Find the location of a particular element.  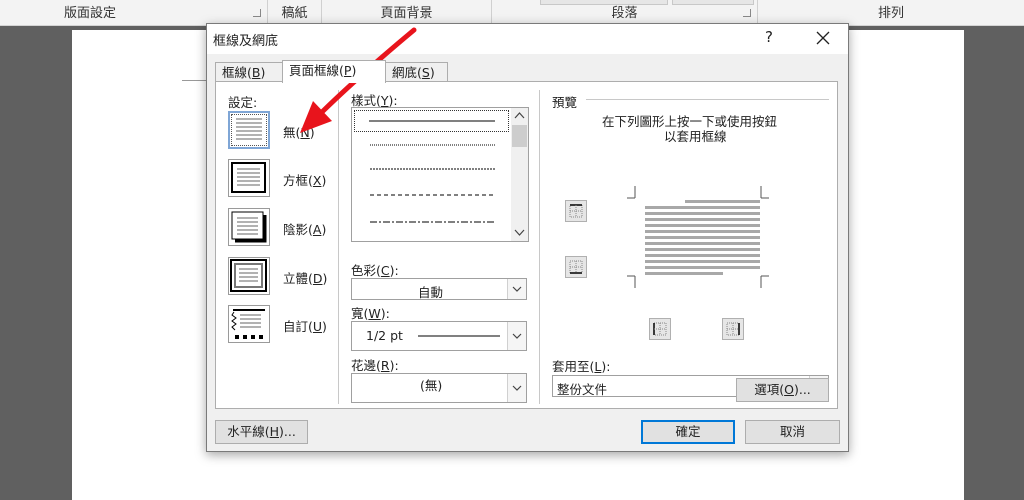

dialog-title: 框線及網底 is located at coordinates (246, 41).